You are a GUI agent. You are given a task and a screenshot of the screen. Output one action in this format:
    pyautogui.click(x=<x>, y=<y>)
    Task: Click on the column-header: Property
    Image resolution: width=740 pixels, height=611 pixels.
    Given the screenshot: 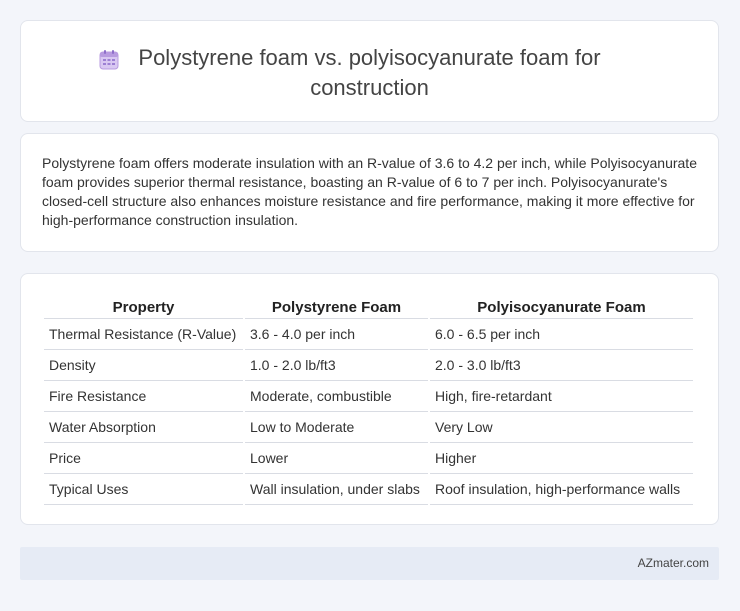 What is the action you would take?
    pyautogui.click(x=143, y=307)
    